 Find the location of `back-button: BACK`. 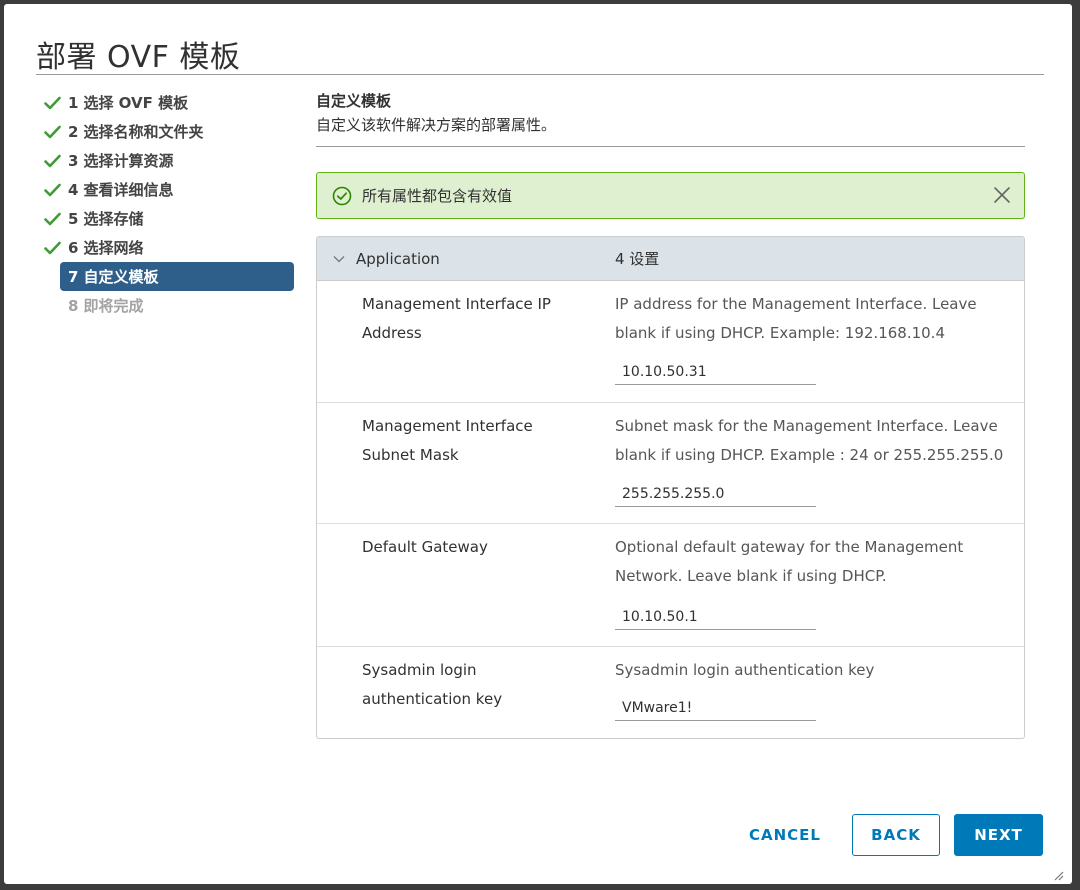

back-button: BACK is located at coordinates (896, 835).